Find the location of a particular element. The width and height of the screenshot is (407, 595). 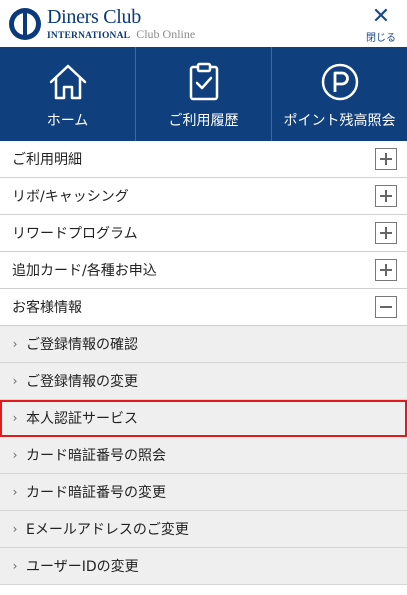

submenu-identity-authentication: › 本人認証サービス is located at coordinates (203, 418).